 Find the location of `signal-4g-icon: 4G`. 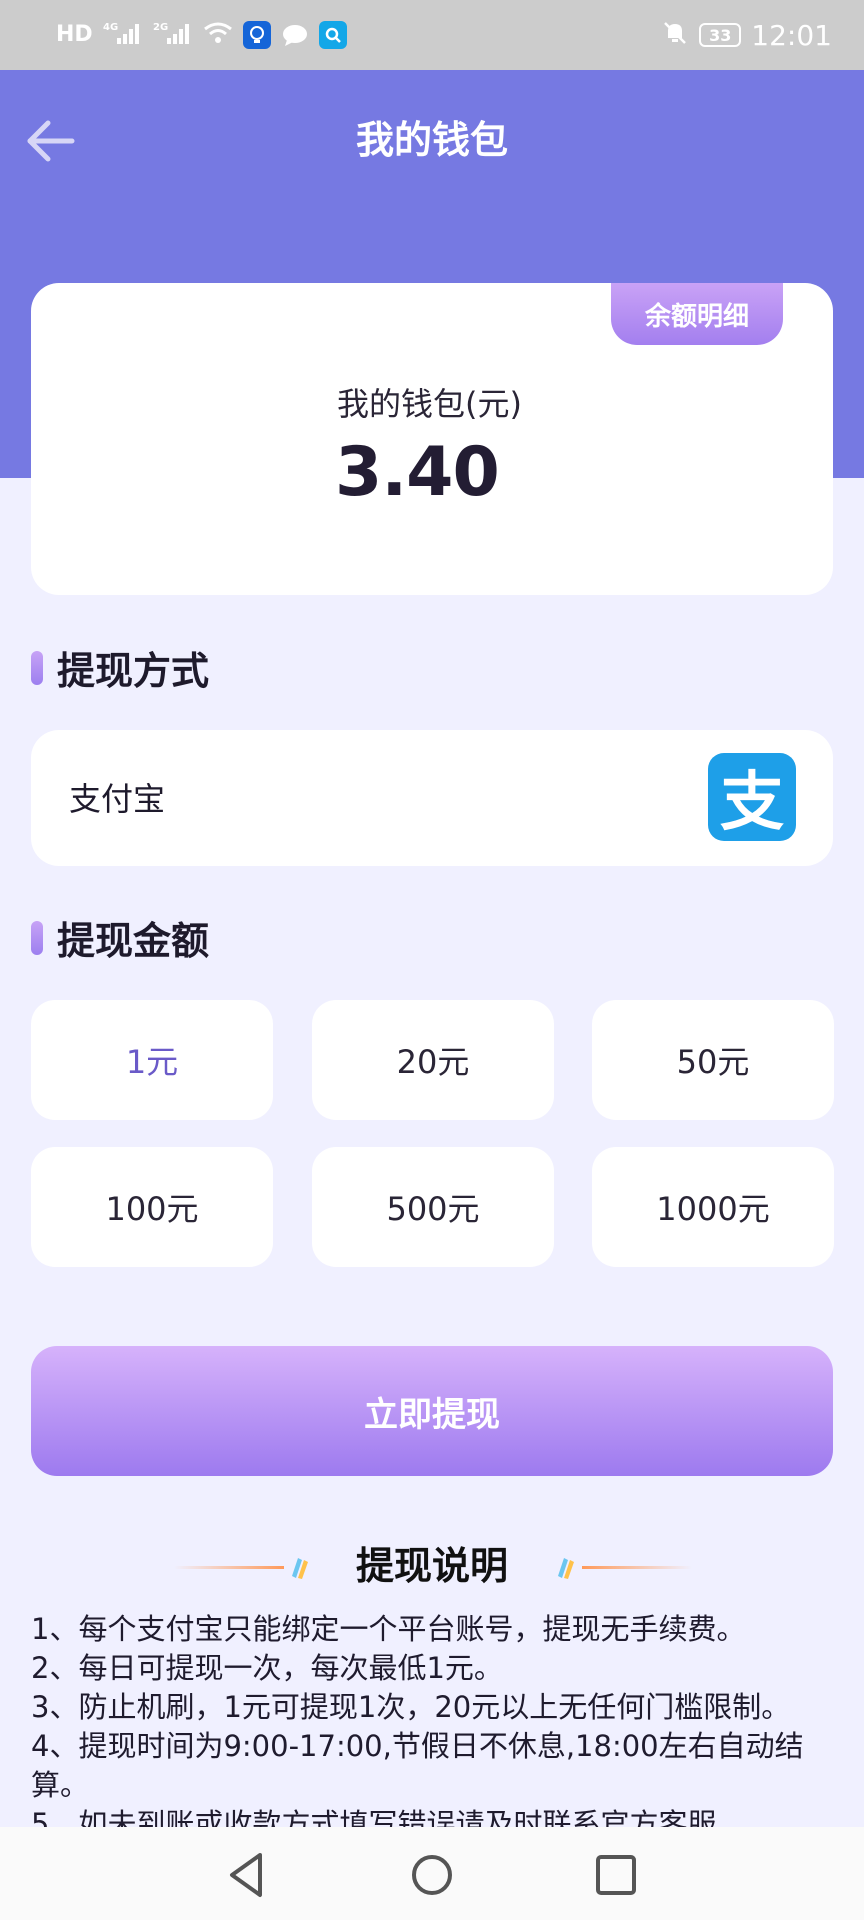

signal-4g-icon: 4G is located at coordinates (123, 35).